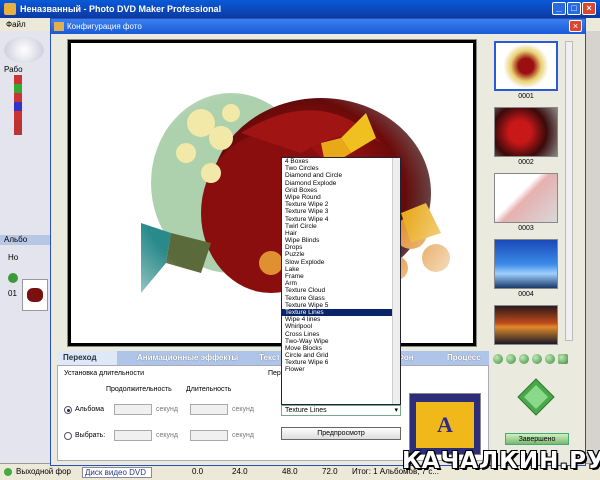 The width and height of the screenshot is (600, 480). Describe the element at coordinates (59, 26) in the screenshot. I see `dialog-icon` at that location.